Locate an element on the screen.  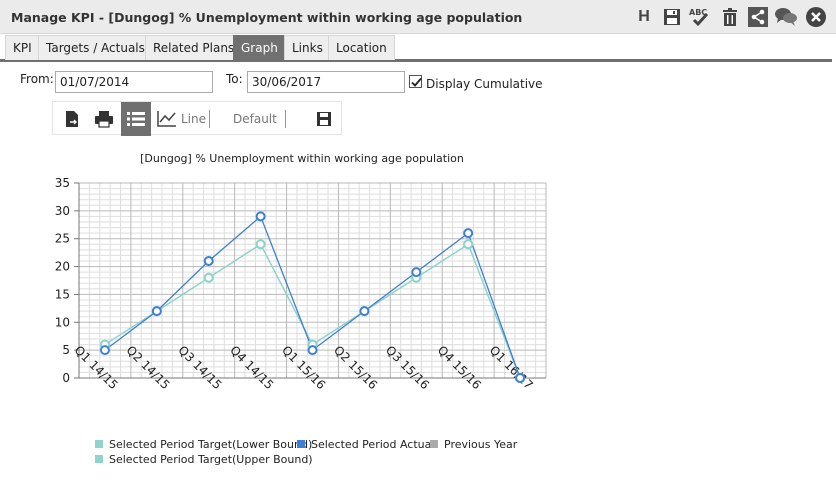
delete-icon is located at coordinates (730, 17).